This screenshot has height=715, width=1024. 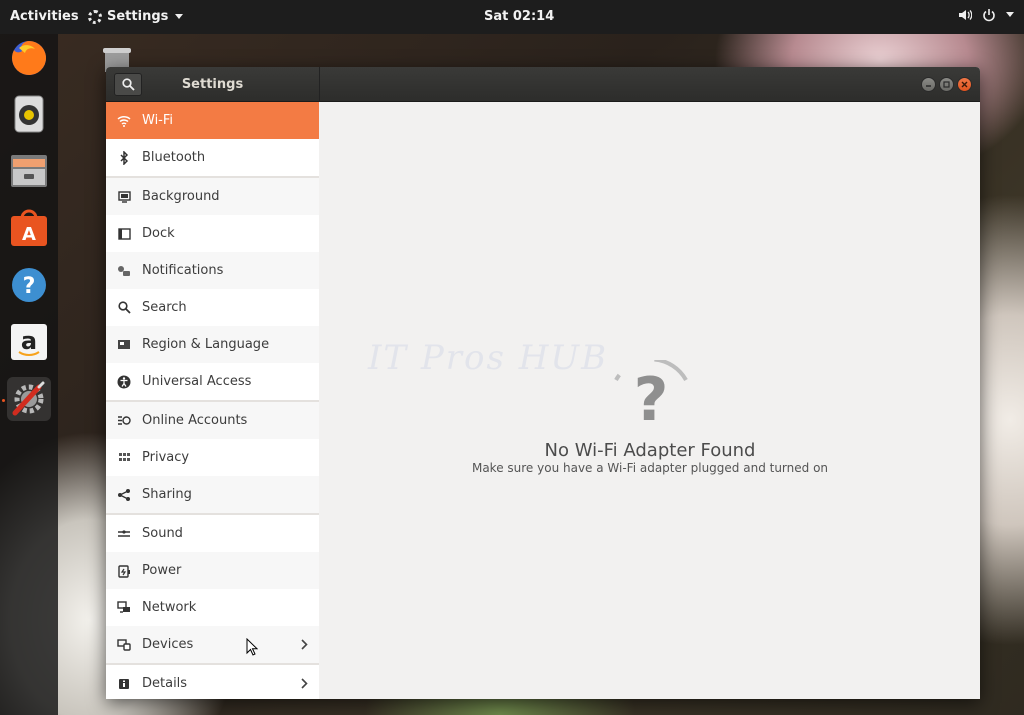 I want to click on background-icon, so click(x=124, y=196).